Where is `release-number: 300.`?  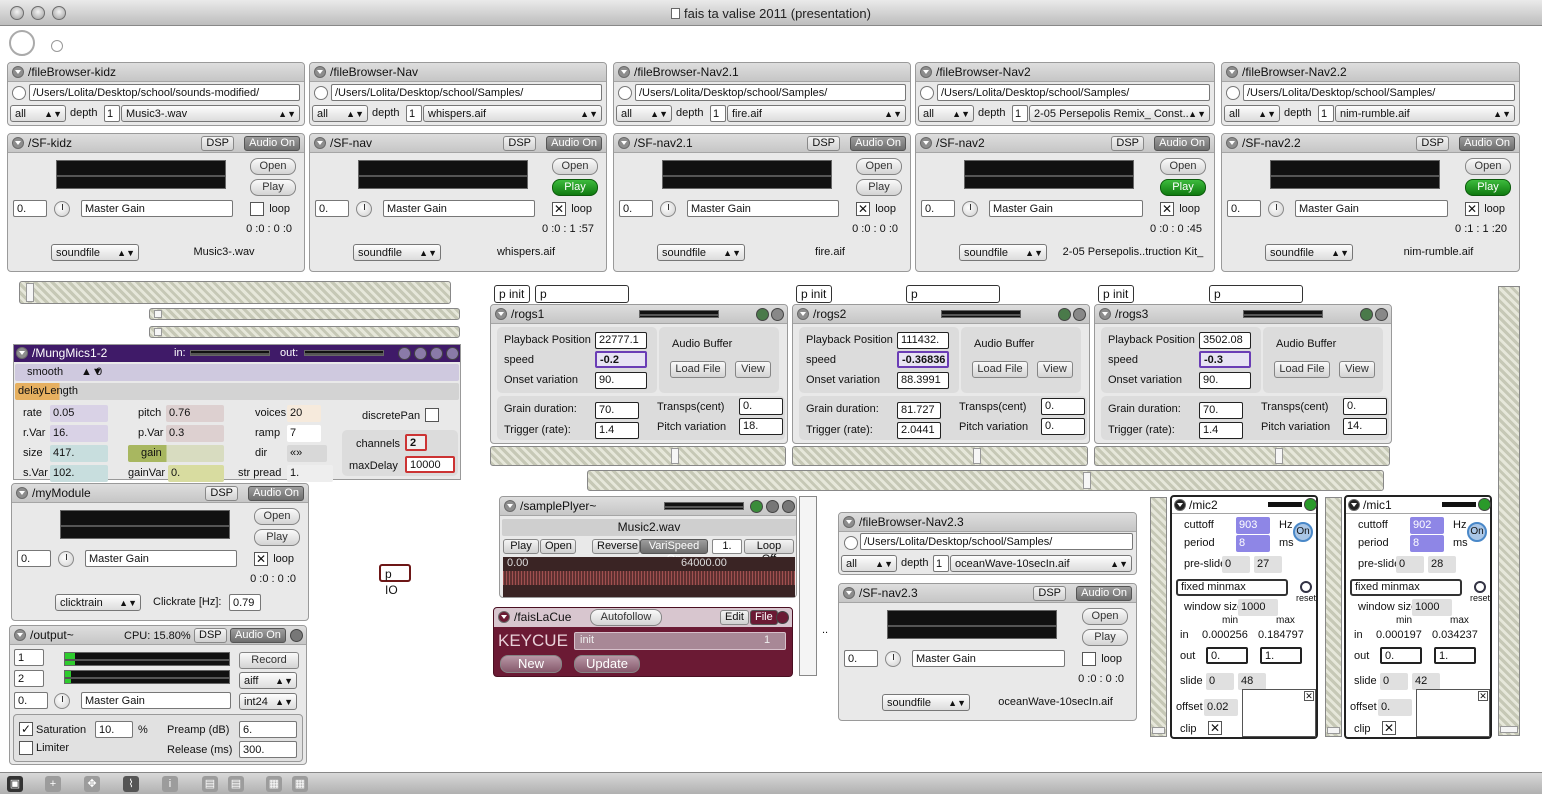 release-number: 300. is located at coordinates (268, 749).